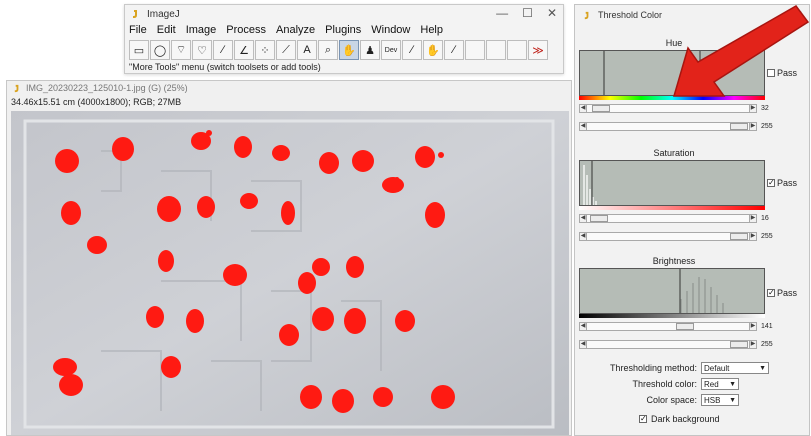 This screenshot has height=436, width=811. I want to click on saturation-pass-checkbox: ✓, so click(771, 183).